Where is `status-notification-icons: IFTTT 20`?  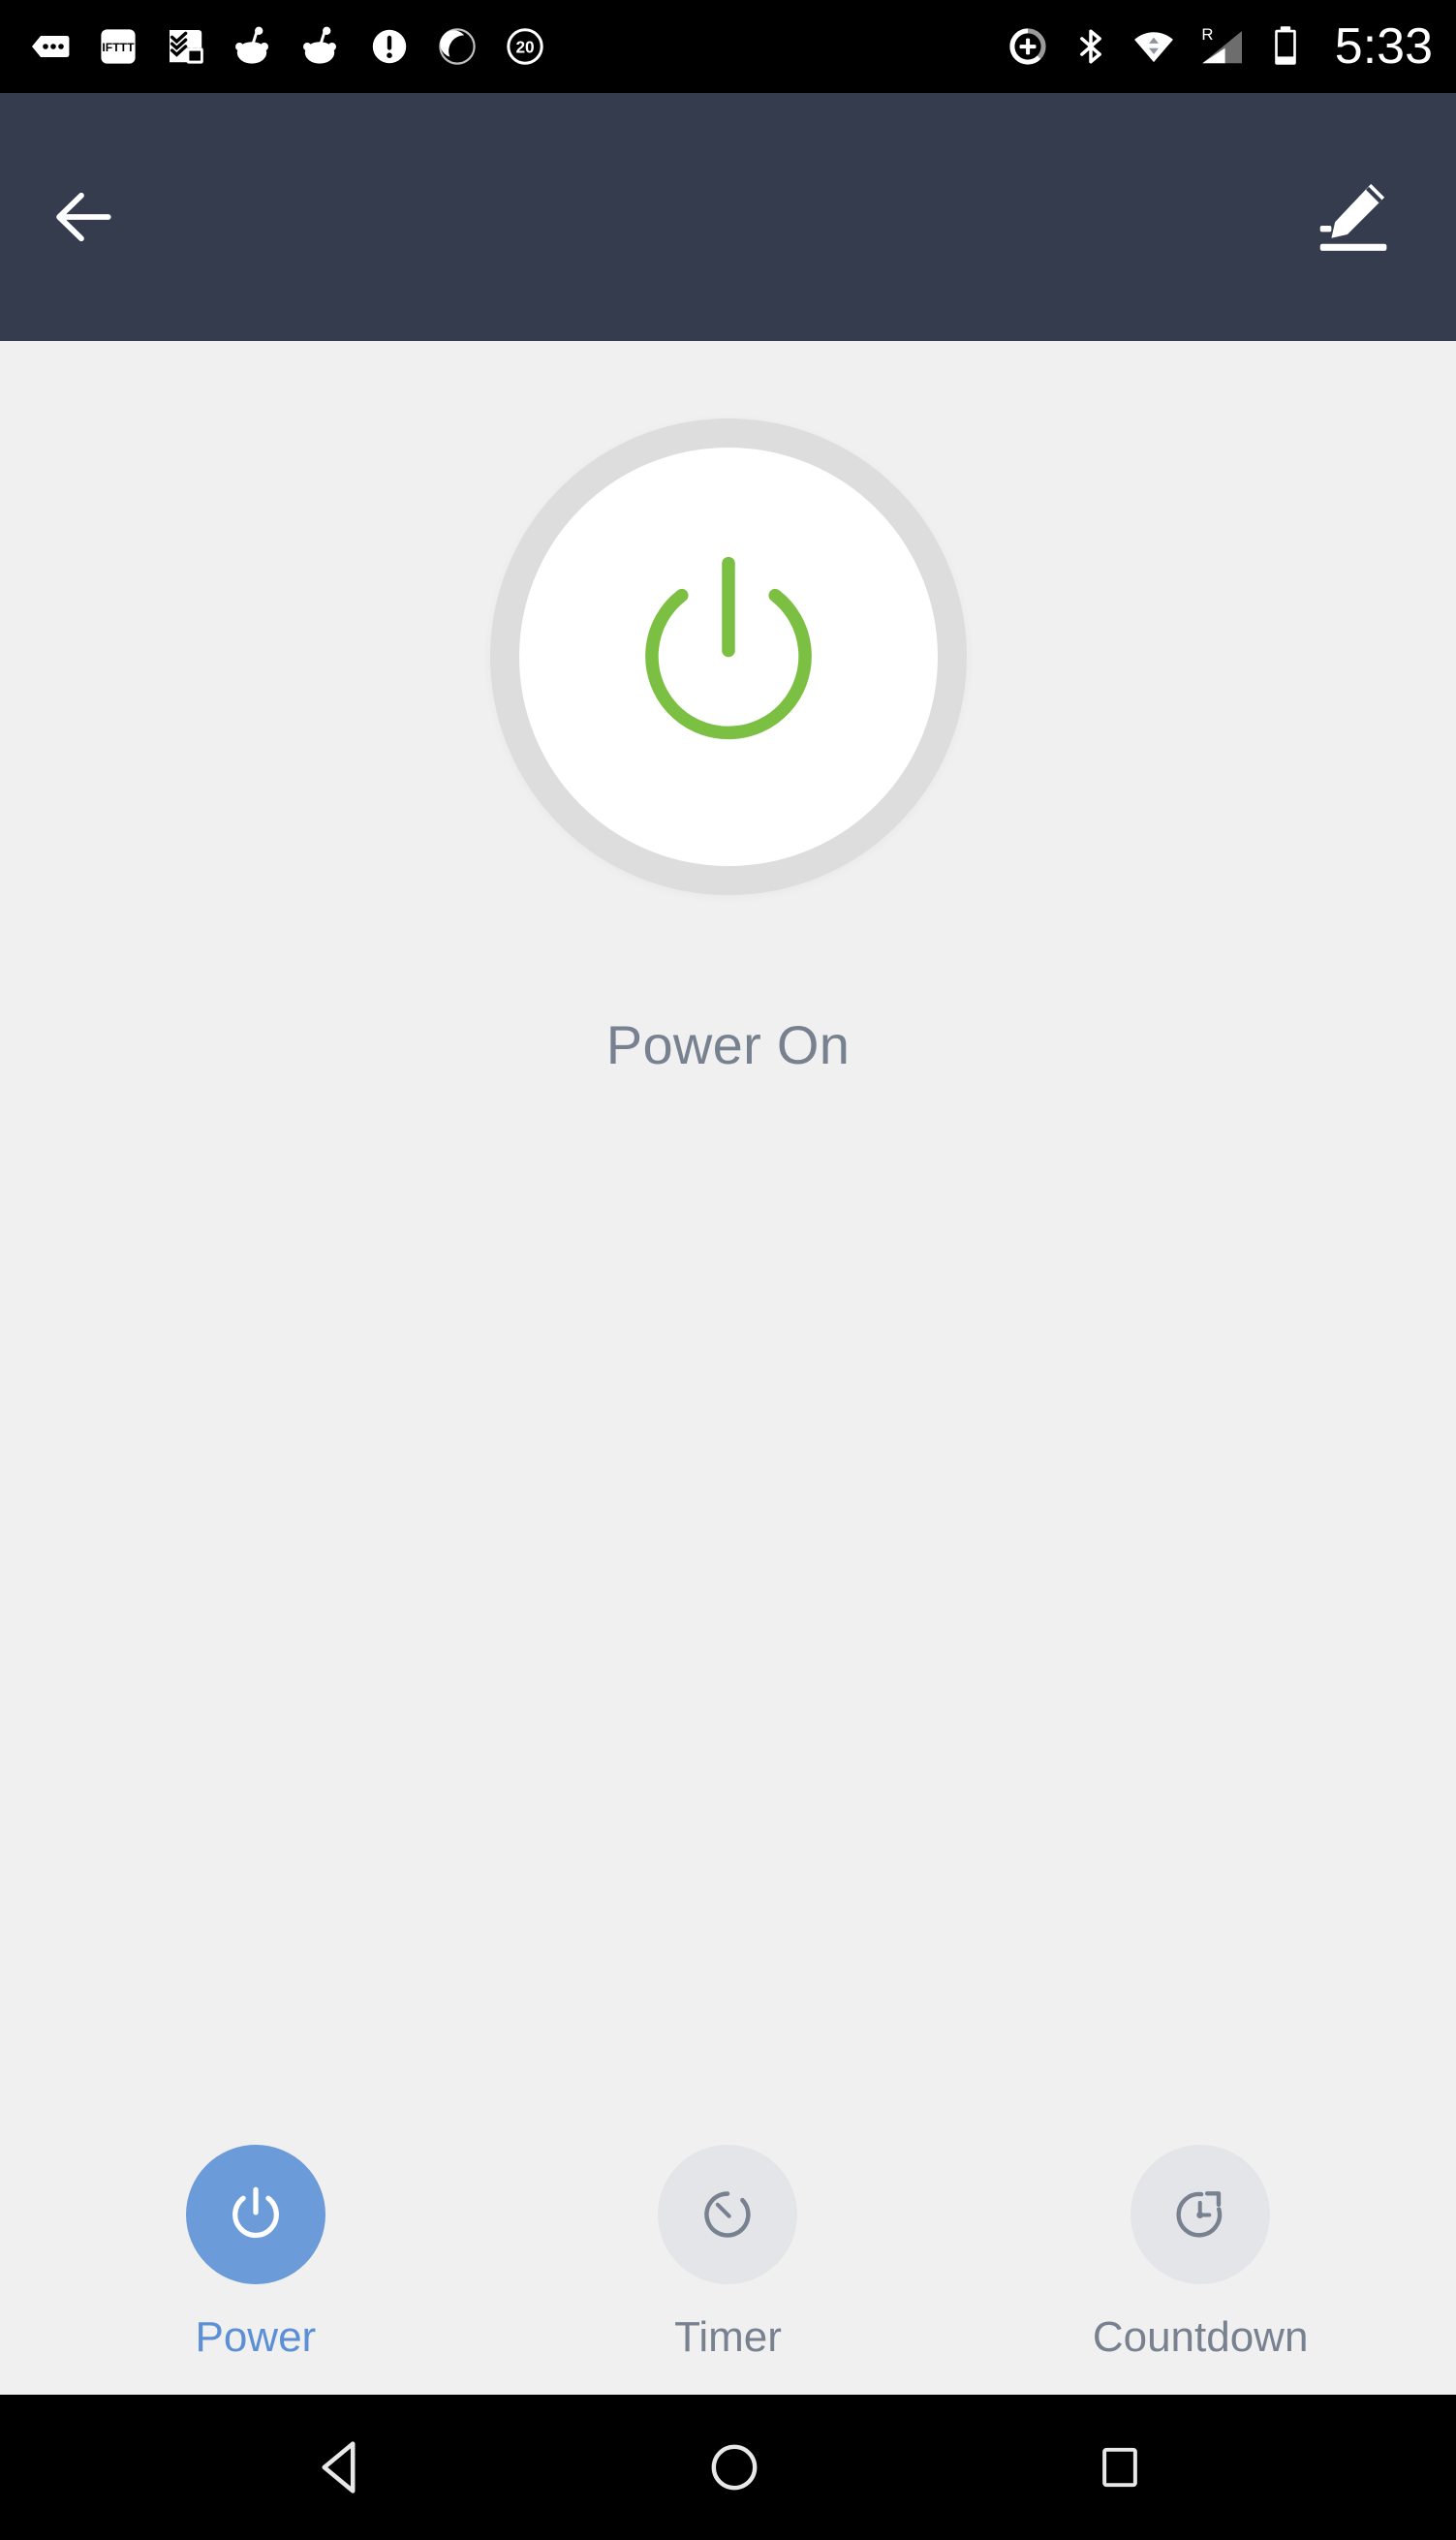
status-notification-icons: IFTTT 20 is located at coordinates (287, 47).